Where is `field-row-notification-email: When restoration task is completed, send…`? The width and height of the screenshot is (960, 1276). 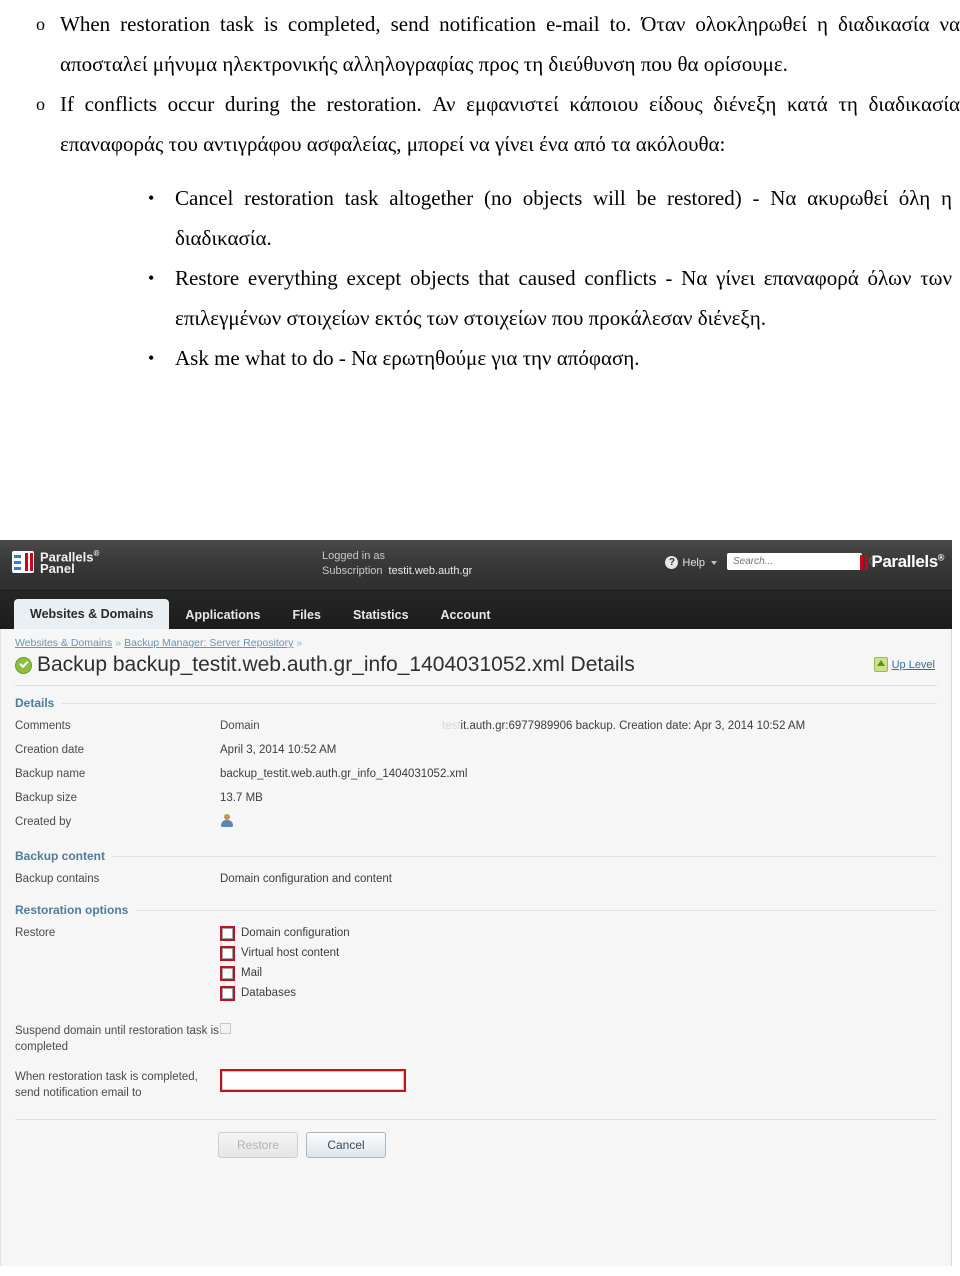
field-row-notification-email: When restoration task is completed, send… is located at coordinates (476, 1085).